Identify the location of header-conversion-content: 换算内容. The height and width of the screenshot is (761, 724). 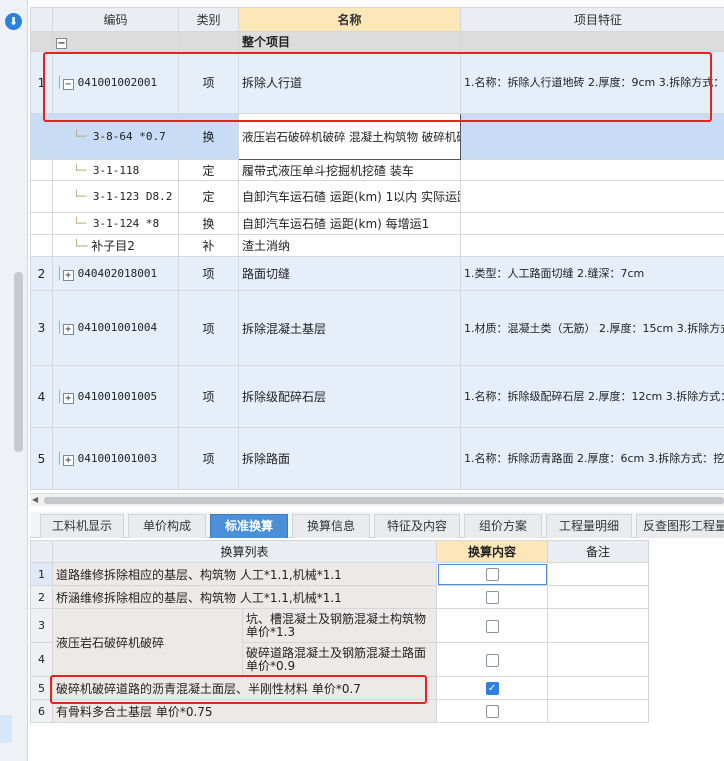
(492, 551).